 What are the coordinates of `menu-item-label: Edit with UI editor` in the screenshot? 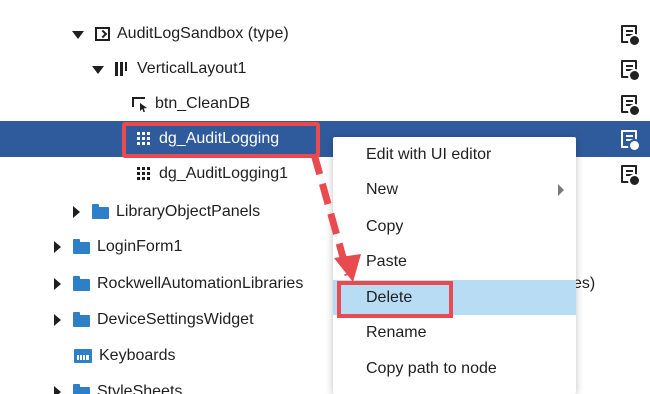 It's located at (429, 154).